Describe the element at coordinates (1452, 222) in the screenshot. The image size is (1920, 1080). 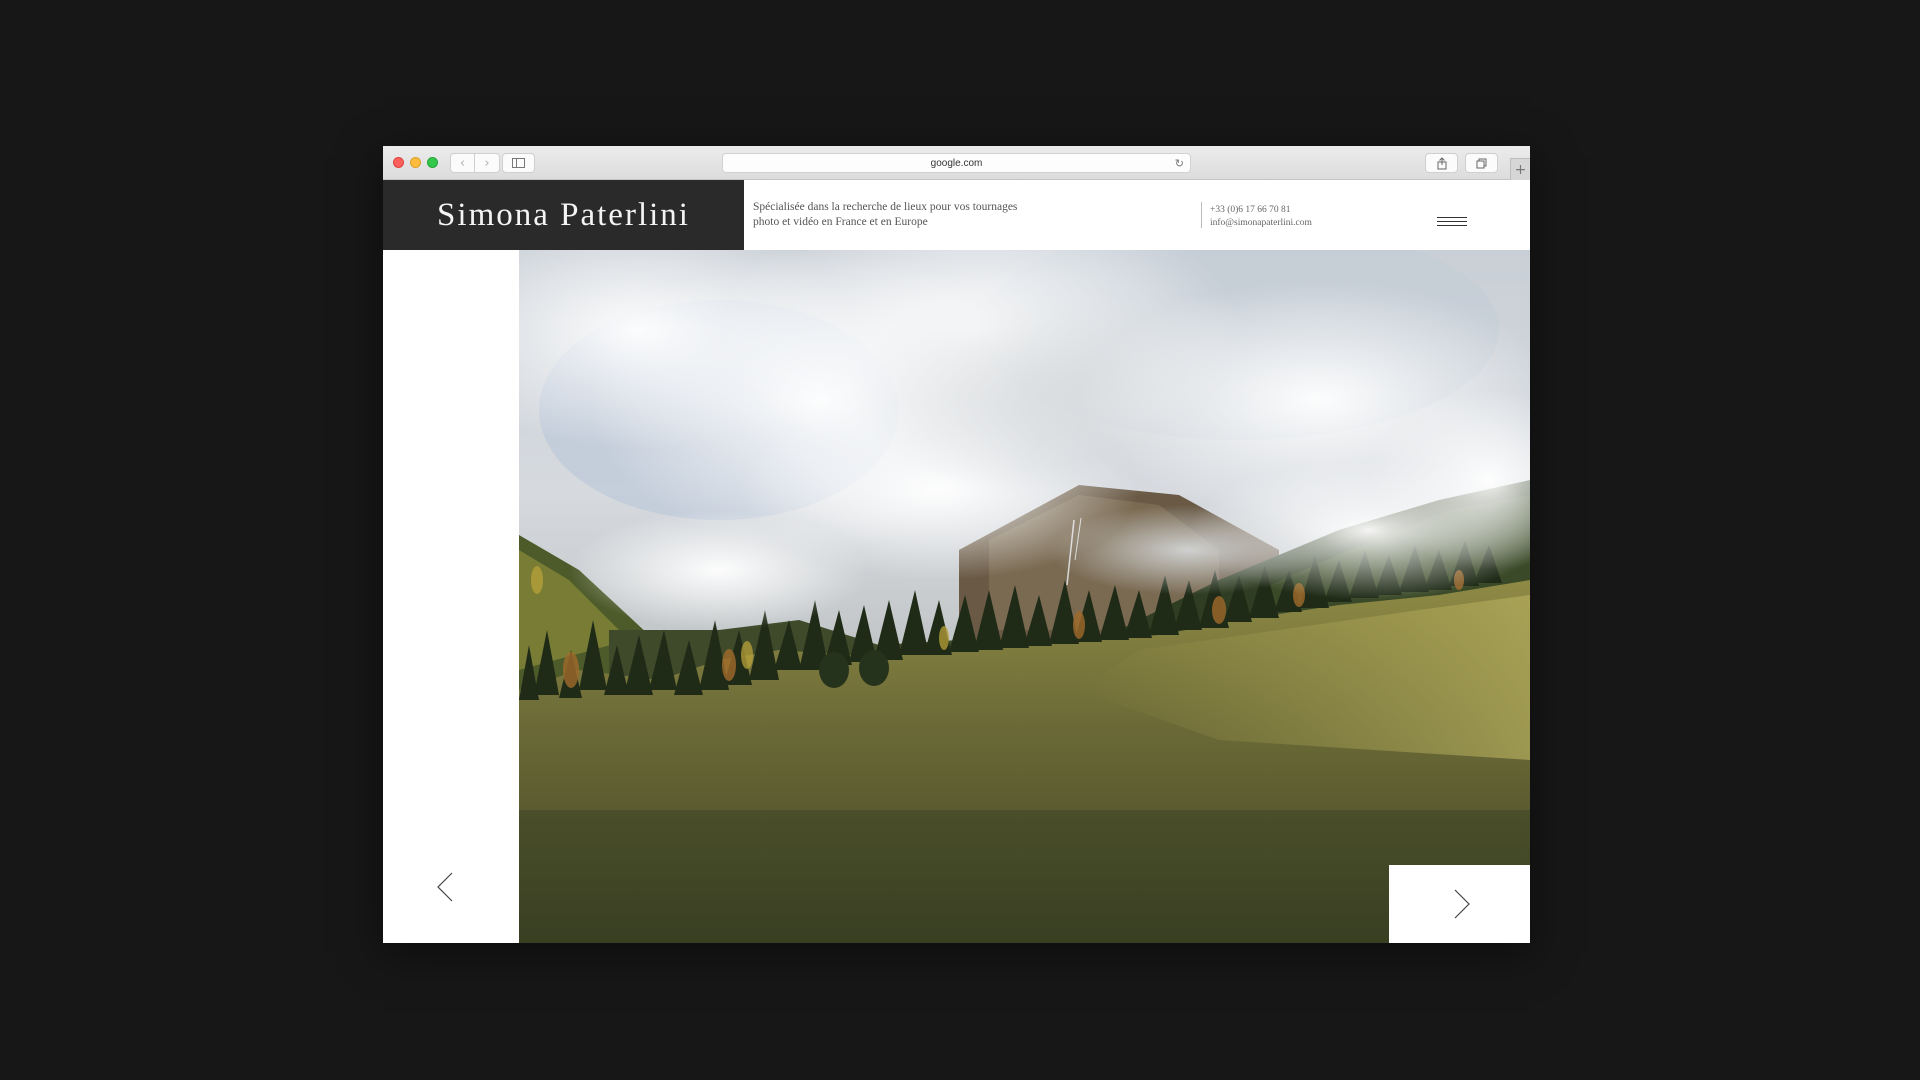
I see `hamburger-menu-icon` at that location.